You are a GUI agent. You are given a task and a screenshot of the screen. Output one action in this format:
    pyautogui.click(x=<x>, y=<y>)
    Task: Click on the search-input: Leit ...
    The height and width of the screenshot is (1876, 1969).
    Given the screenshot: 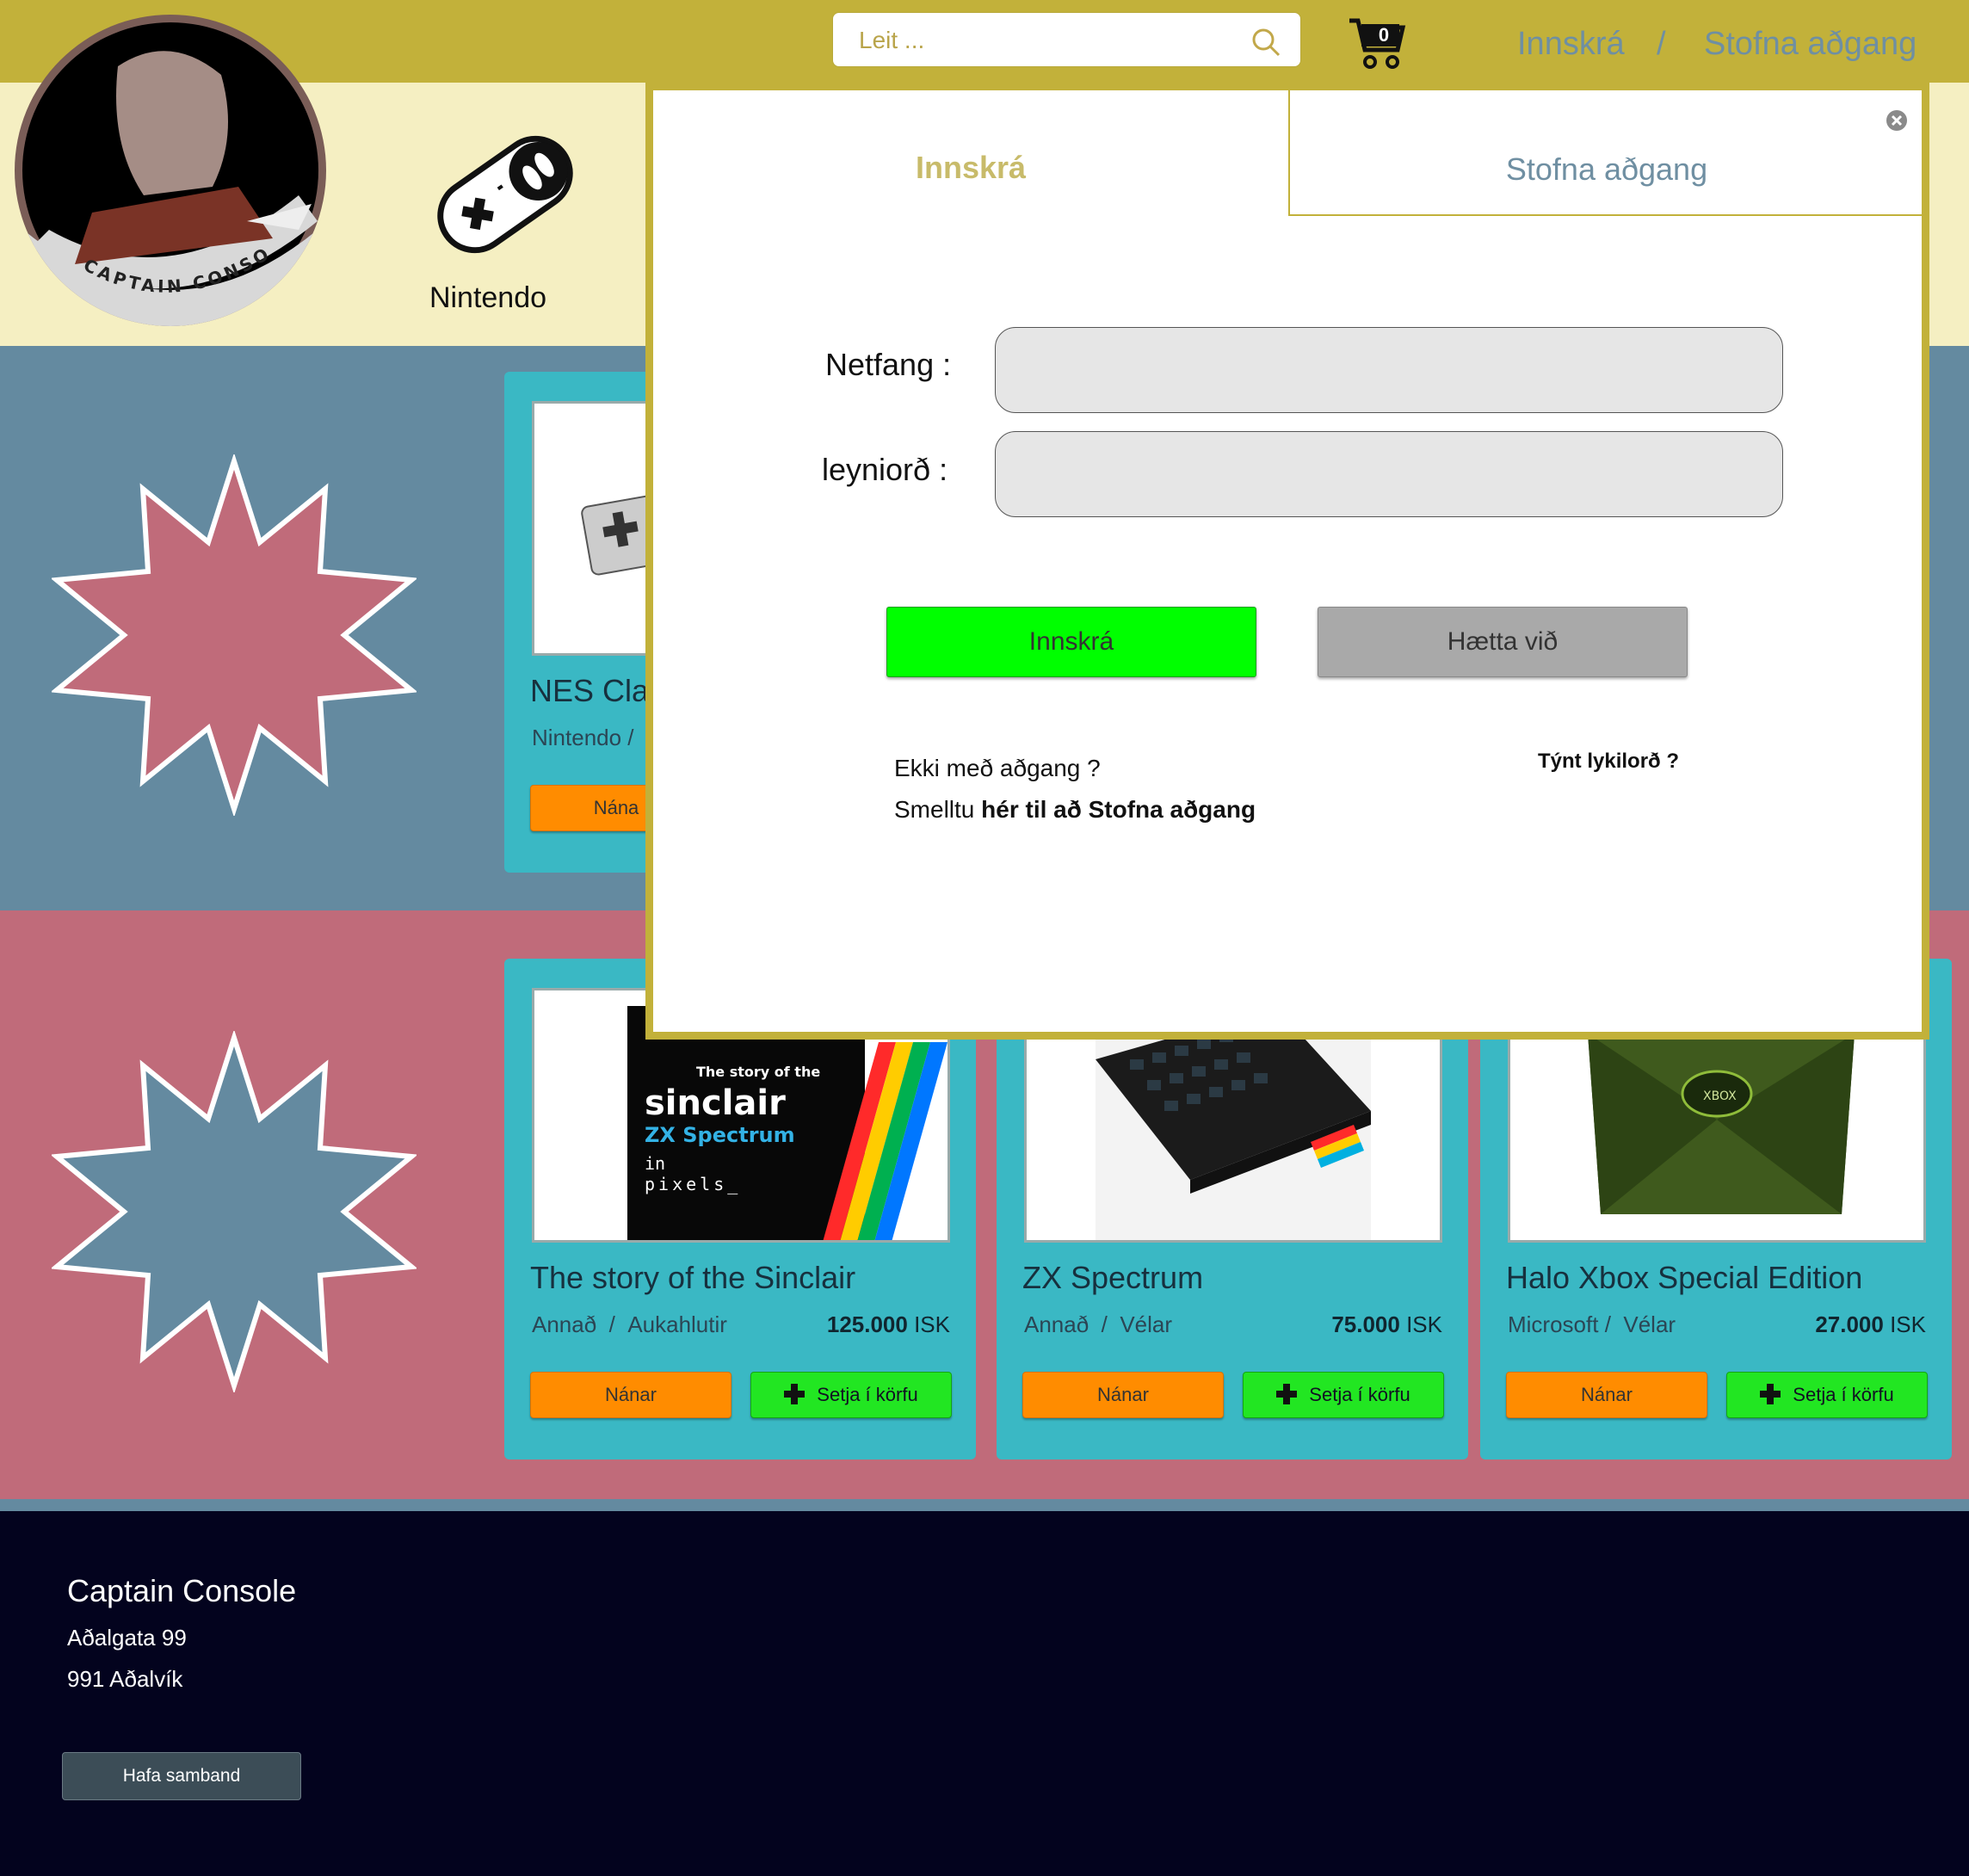 What is the action you would take?
    pyautogui.click(x=1067, y=40)
    